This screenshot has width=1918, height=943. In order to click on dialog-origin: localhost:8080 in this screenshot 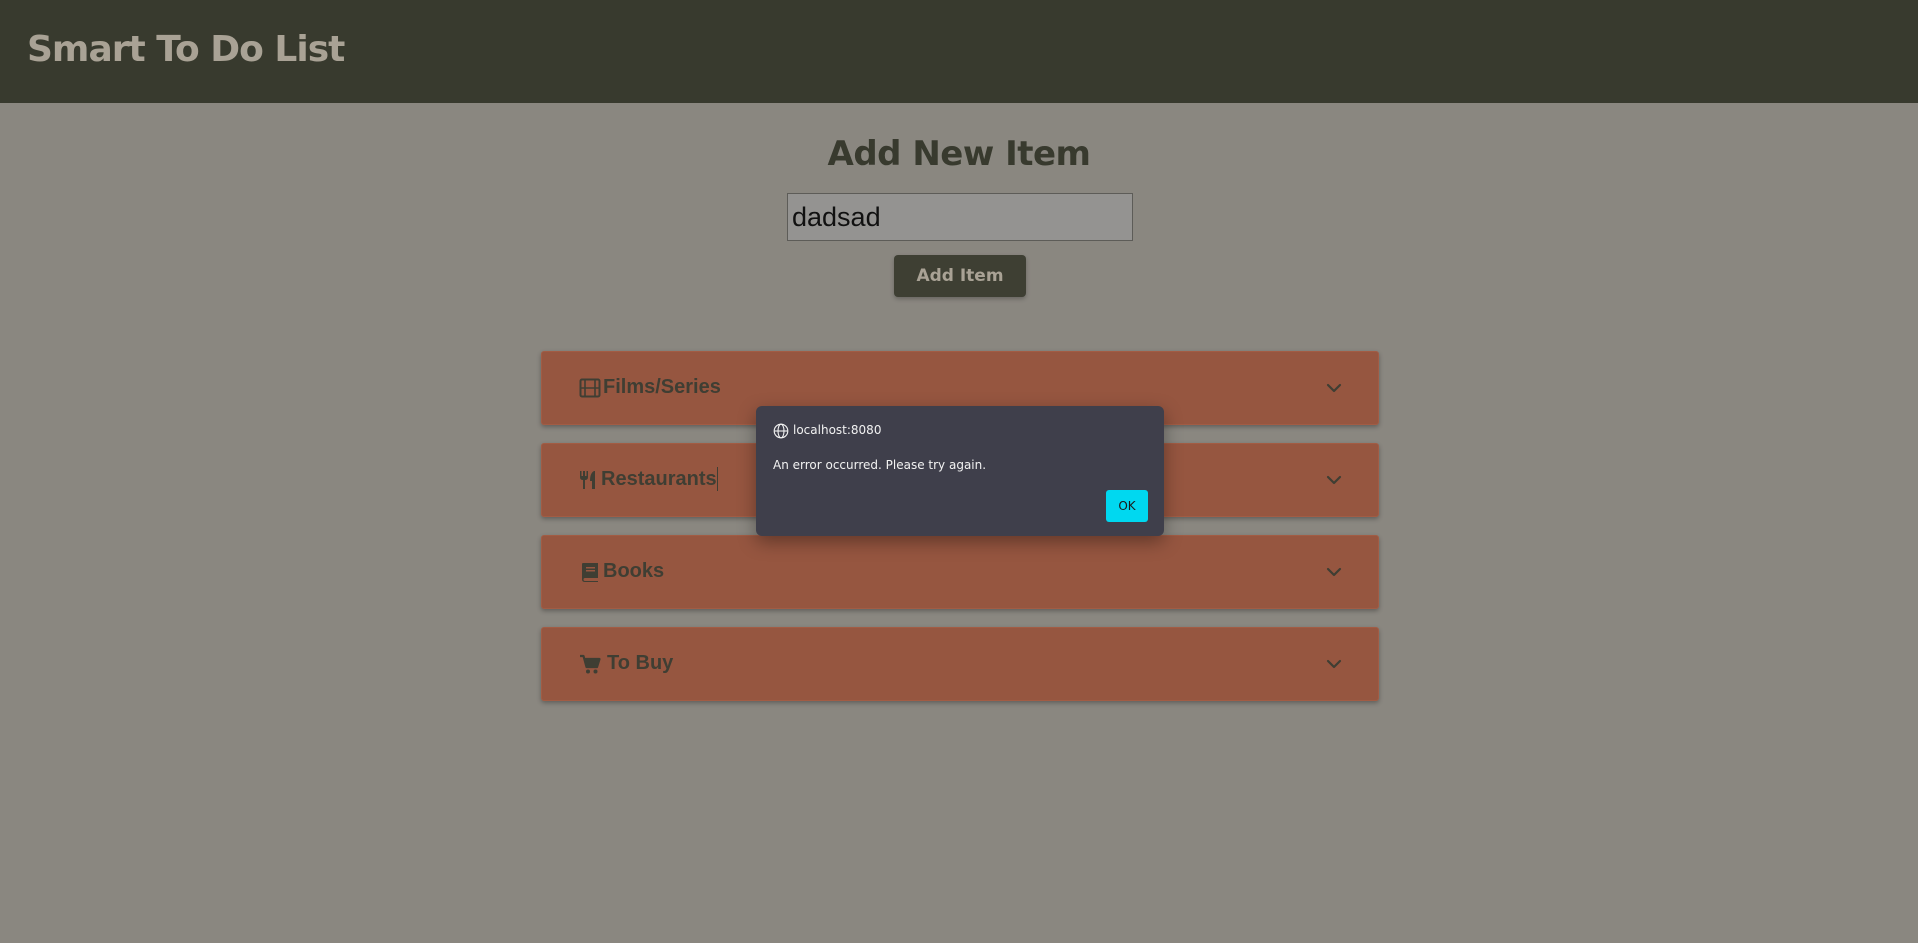, I will do `click(837, 430)`.